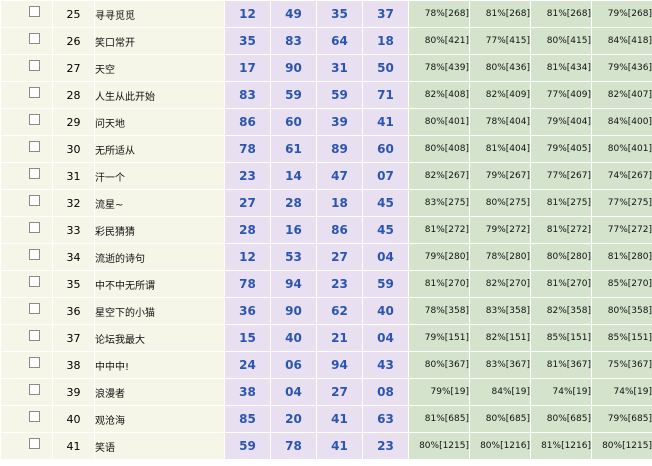 This screenshot has width=652, height=466. Describe the element at coordinates (500, 176) in the screenshot. I see `row-rate-2: 79%[267]` at that location.